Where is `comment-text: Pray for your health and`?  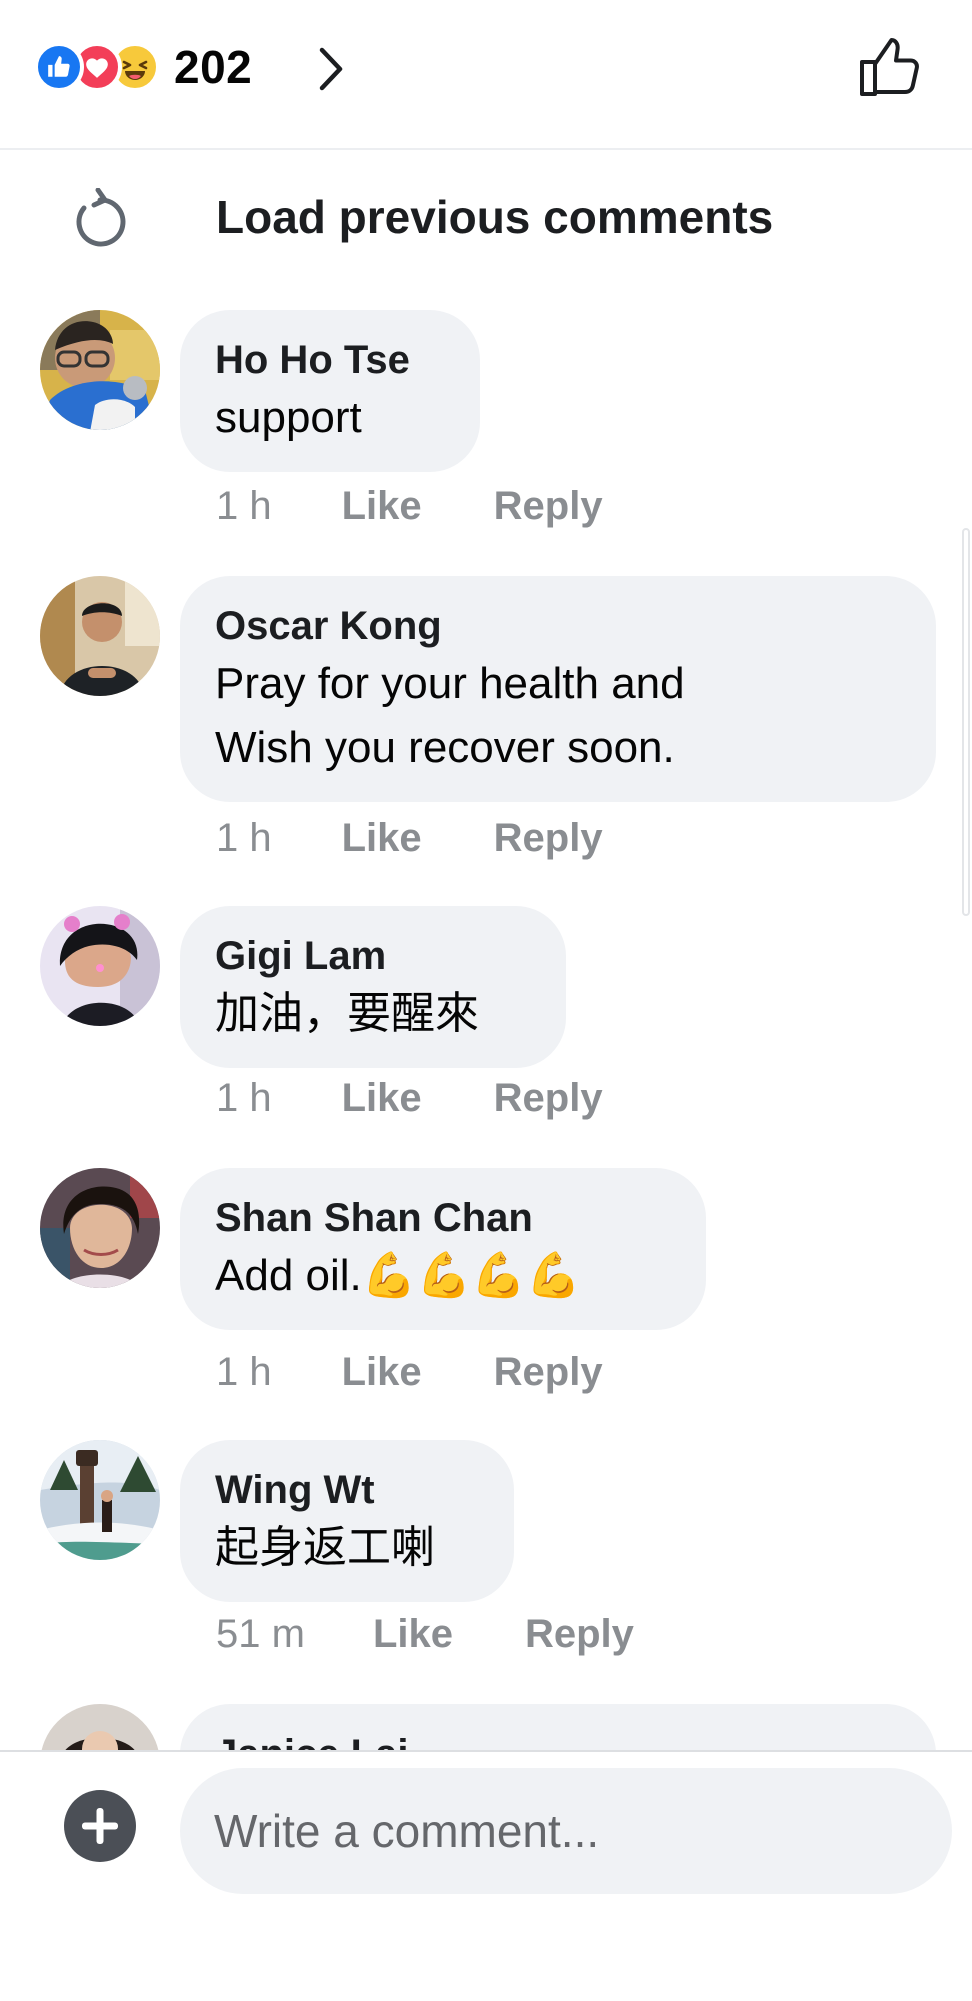
comment-text: Pray for your health and is located at coordinates (450, 683).